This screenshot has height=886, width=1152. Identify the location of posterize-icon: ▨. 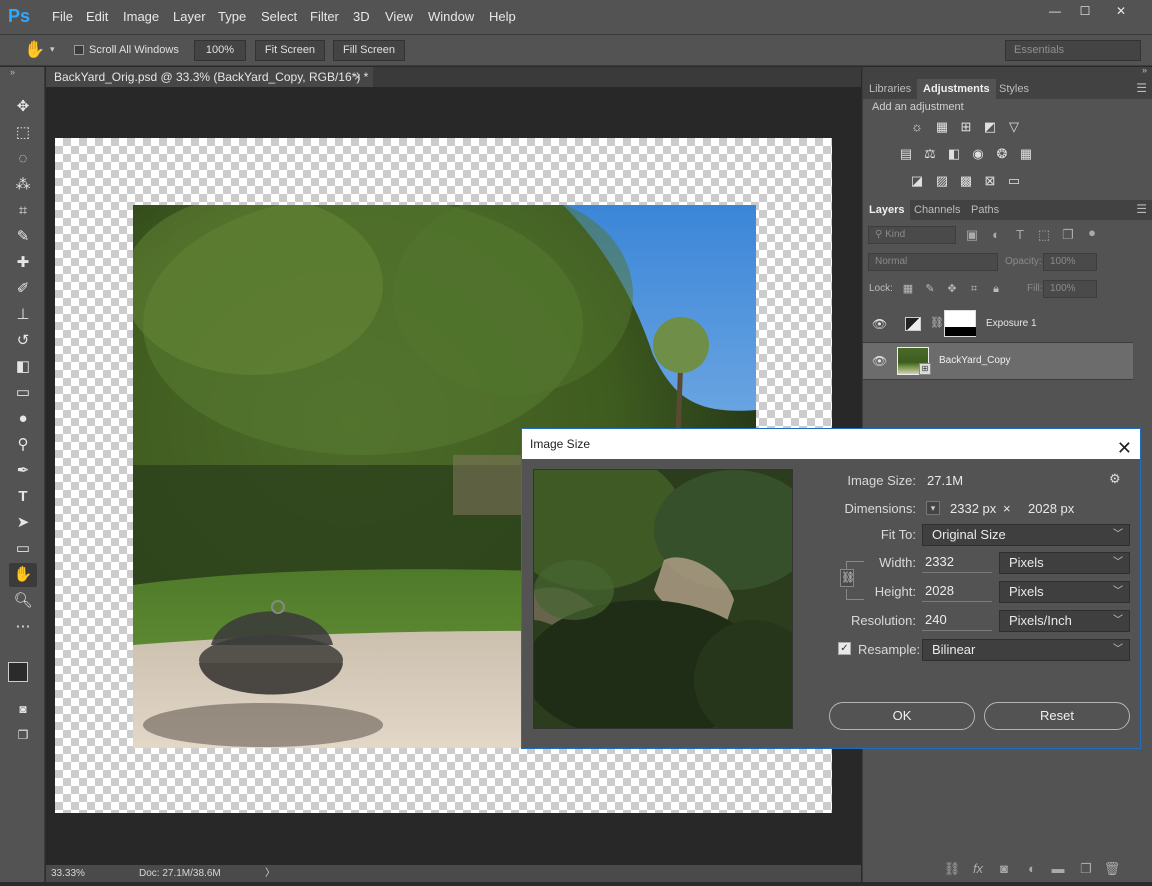
(942, 181).